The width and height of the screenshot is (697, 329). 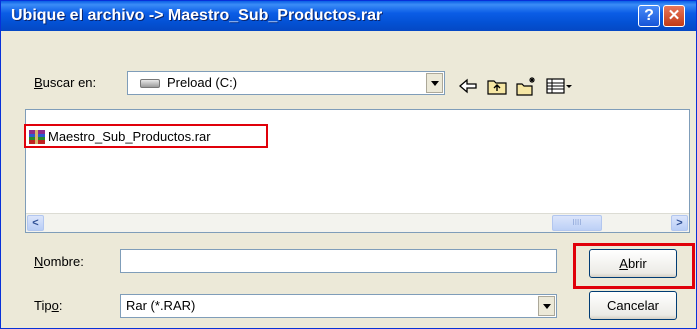 What do you see at coordinates (577, 223) in the screenshot?
I see `scroll-thumb: IIII` at bounding box center [577, 223].